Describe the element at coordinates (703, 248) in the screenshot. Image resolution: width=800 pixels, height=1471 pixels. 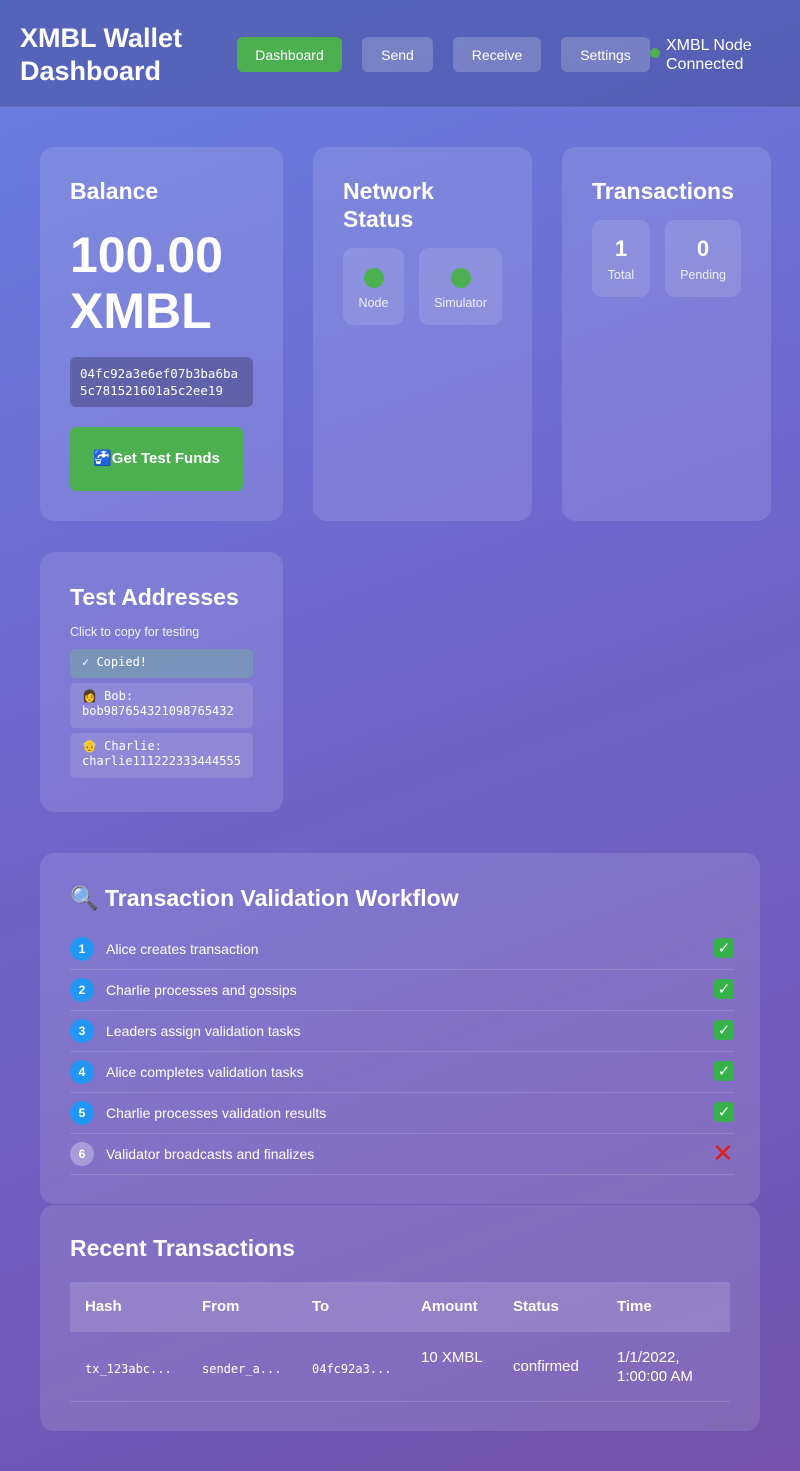
I see `pending-transactions-count: 0` at that location.